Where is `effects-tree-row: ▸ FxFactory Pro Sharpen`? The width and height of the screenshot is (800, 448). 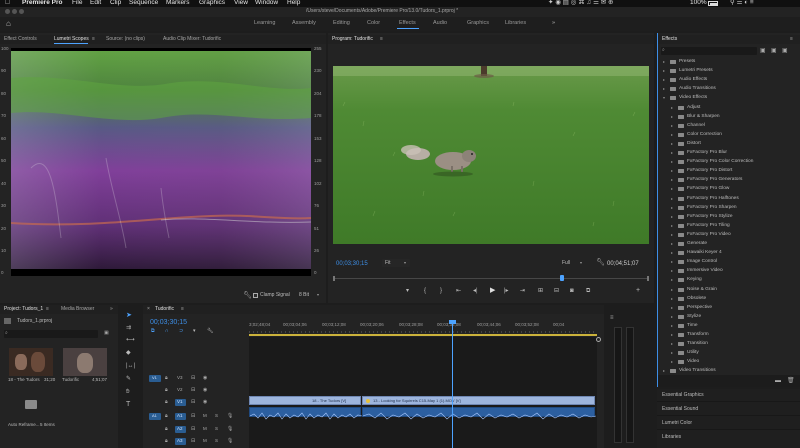 effects-tree-row: ▸ FxFactory Pro Sharpen is located at coordinates (729, 208).